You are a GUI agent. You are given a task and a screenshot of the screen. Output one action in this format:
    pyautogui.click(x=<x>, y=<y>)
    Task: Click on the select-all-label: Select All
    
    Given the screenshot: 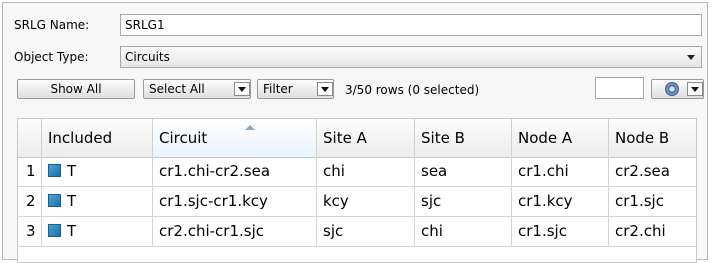 What is the action you would take?
    pyautogui.click(x=177, y=89)
    